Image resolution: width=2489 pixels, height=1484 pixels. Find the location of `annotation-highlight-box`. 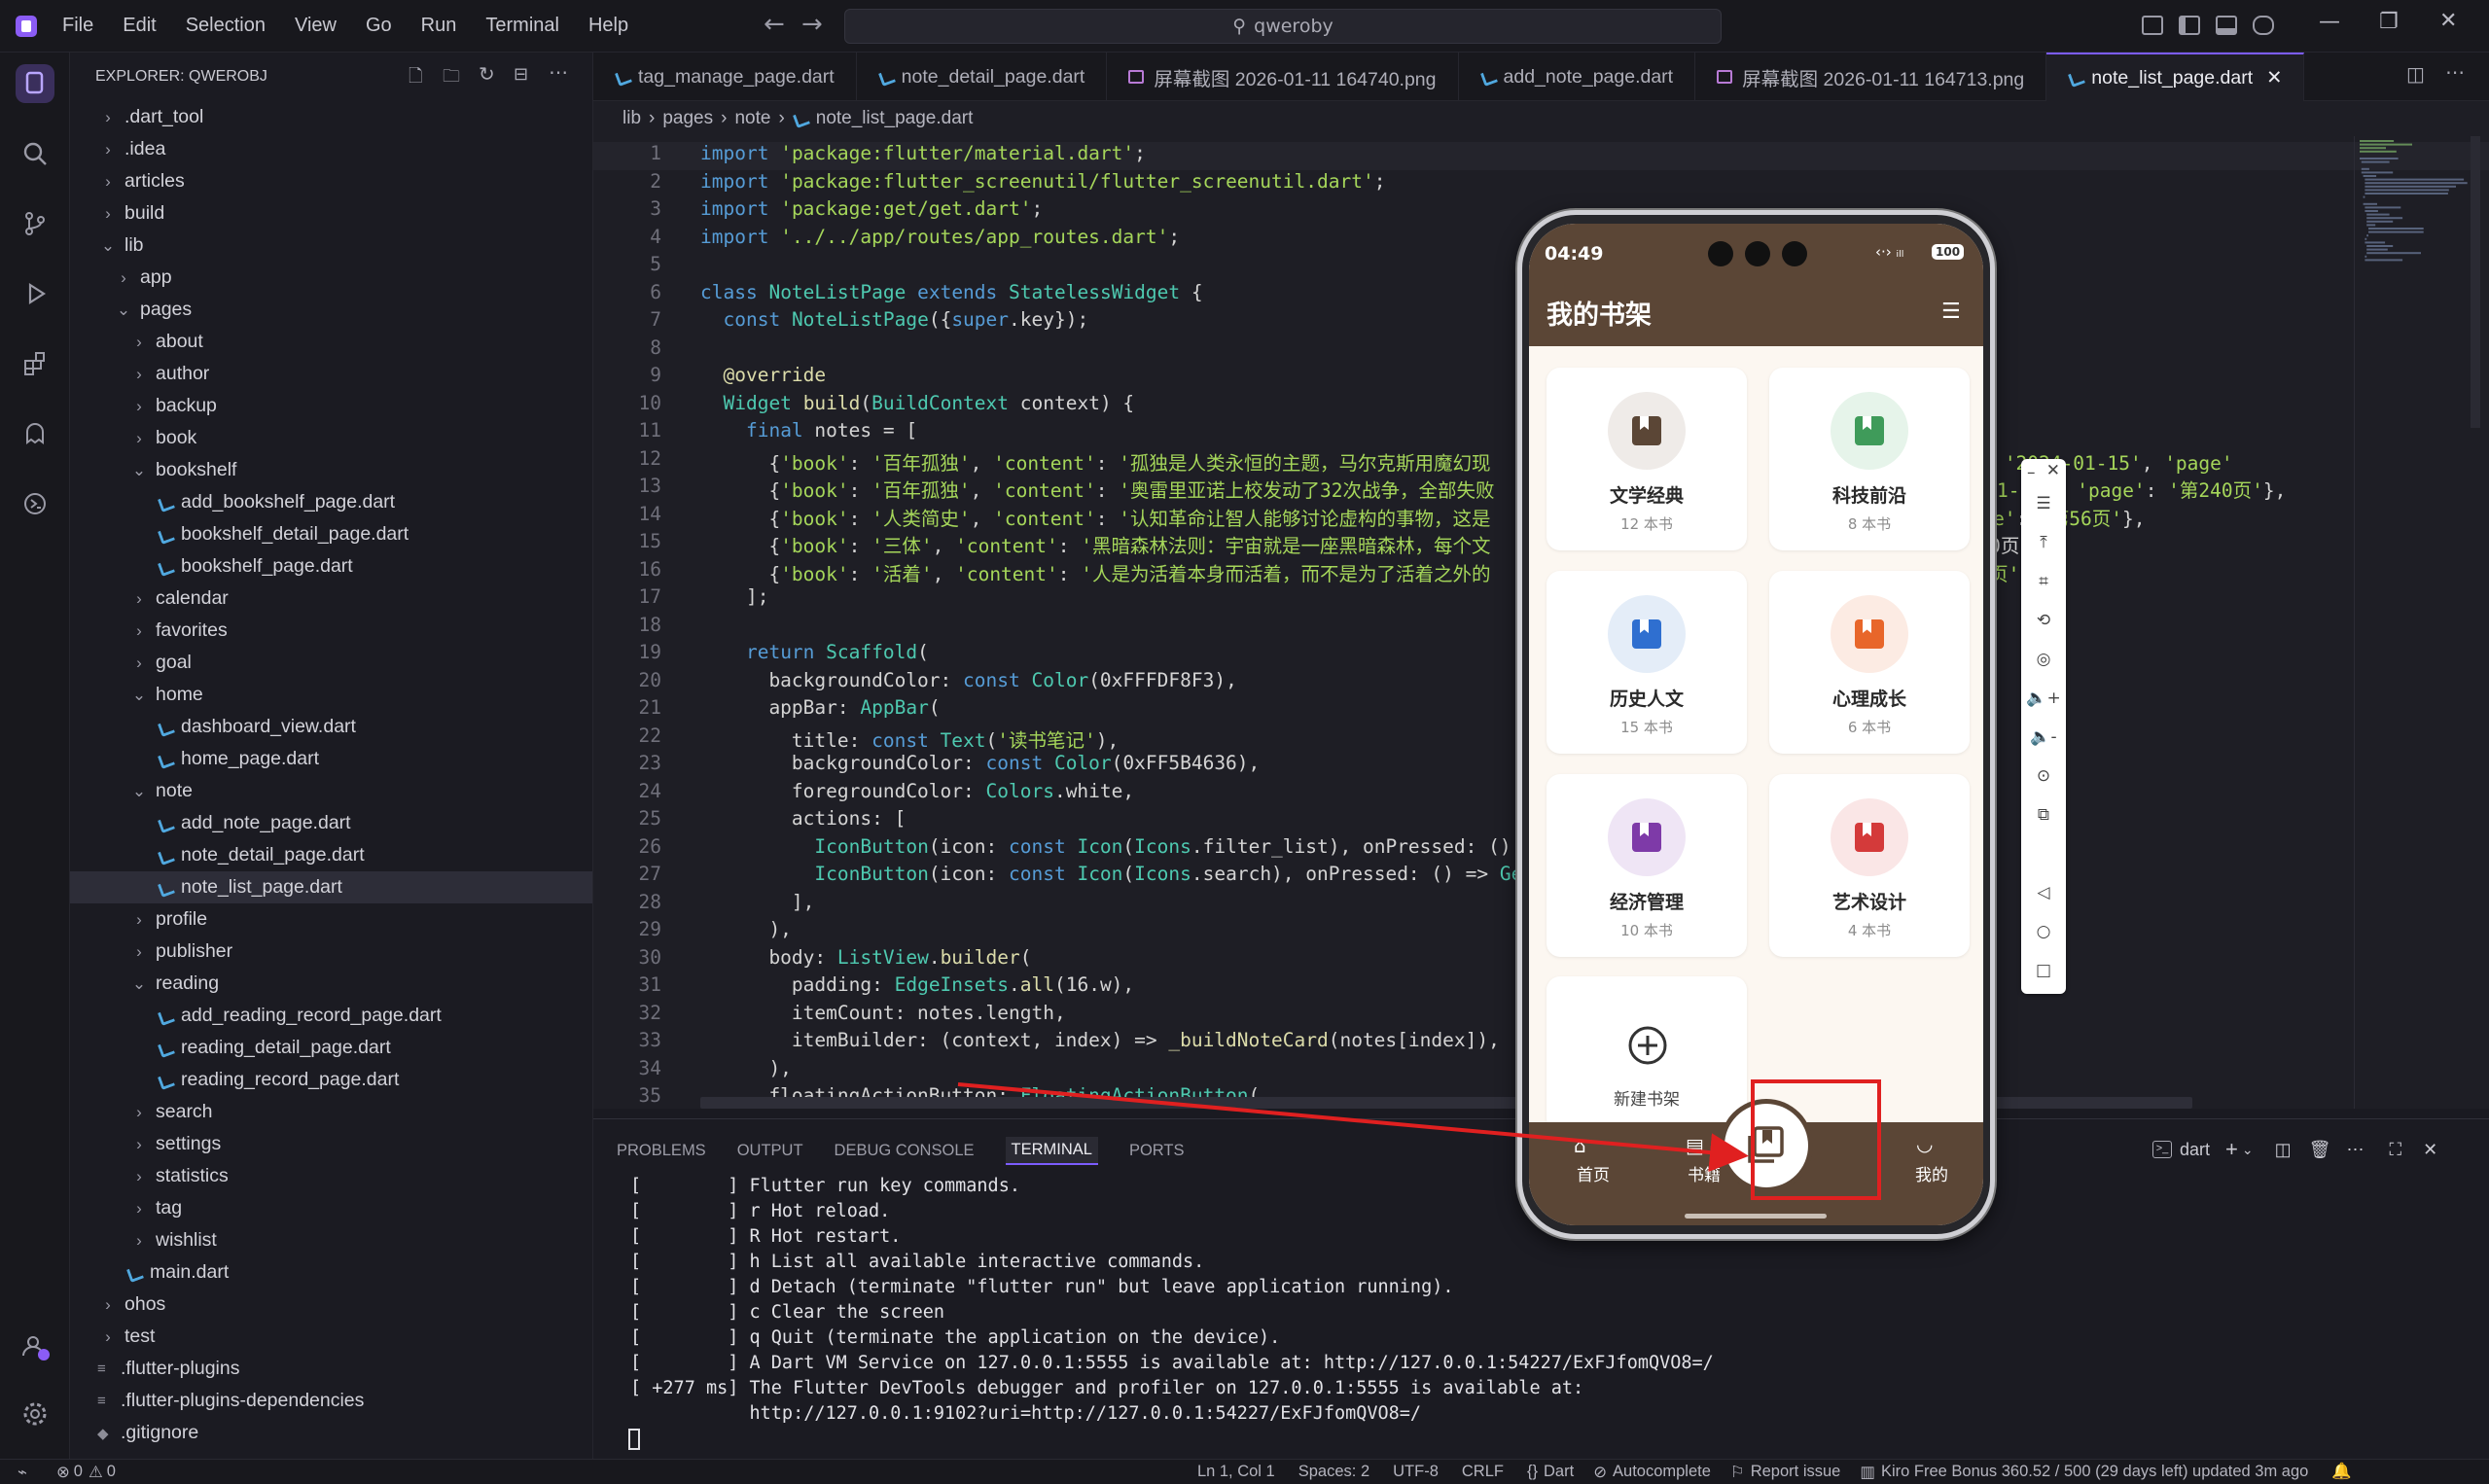

annotation-highlight-box is located at coordinates (1816, 1140).